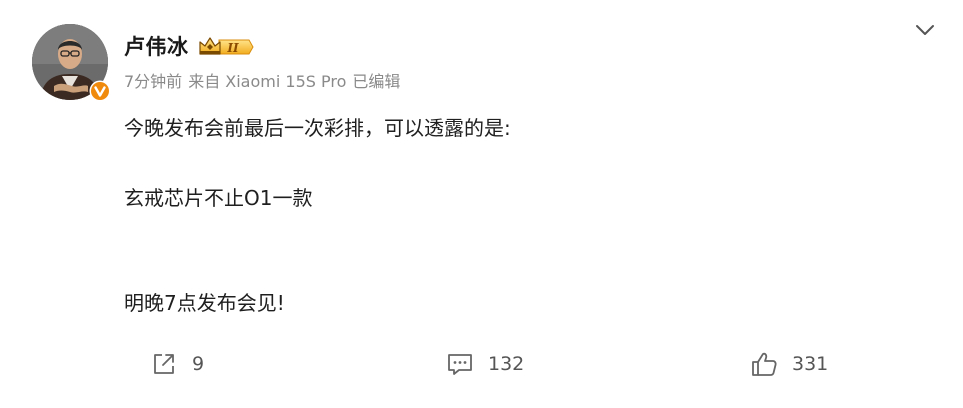  What do you see at coordinates (317, 128) in the screenshot?
I see `content-line: 今晚发布会前最后一次彩排，可以透露的是:` at bounding box center [317, 128].